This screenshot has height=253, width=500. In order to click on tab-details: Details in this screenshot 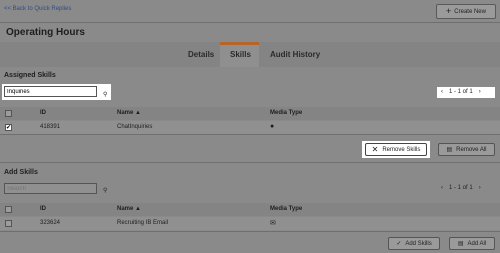, I will do `click(201, 54)`.